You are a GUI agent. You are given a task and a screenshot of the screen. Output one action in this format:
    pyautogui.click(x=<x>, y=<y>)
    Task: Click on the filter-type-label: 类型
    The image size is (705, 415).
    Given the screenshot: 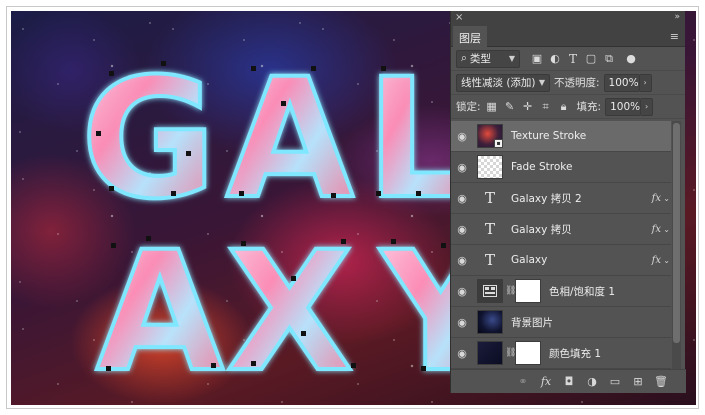 What is the action you would take?
    pyautogui.click(x=480, y=59)
    